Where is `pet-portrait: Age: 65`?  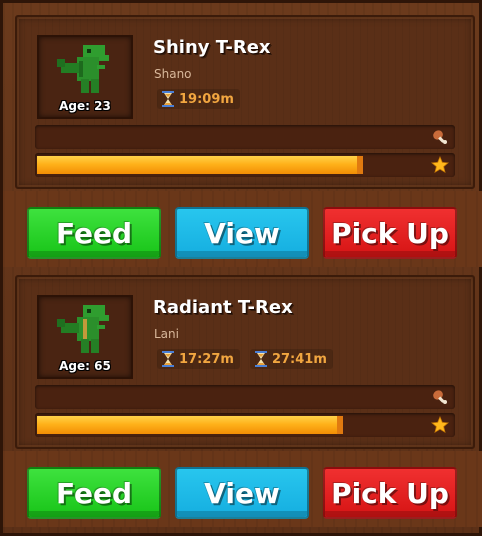 pet-portrait: Age: 65 is located at coordinates (85, 337).